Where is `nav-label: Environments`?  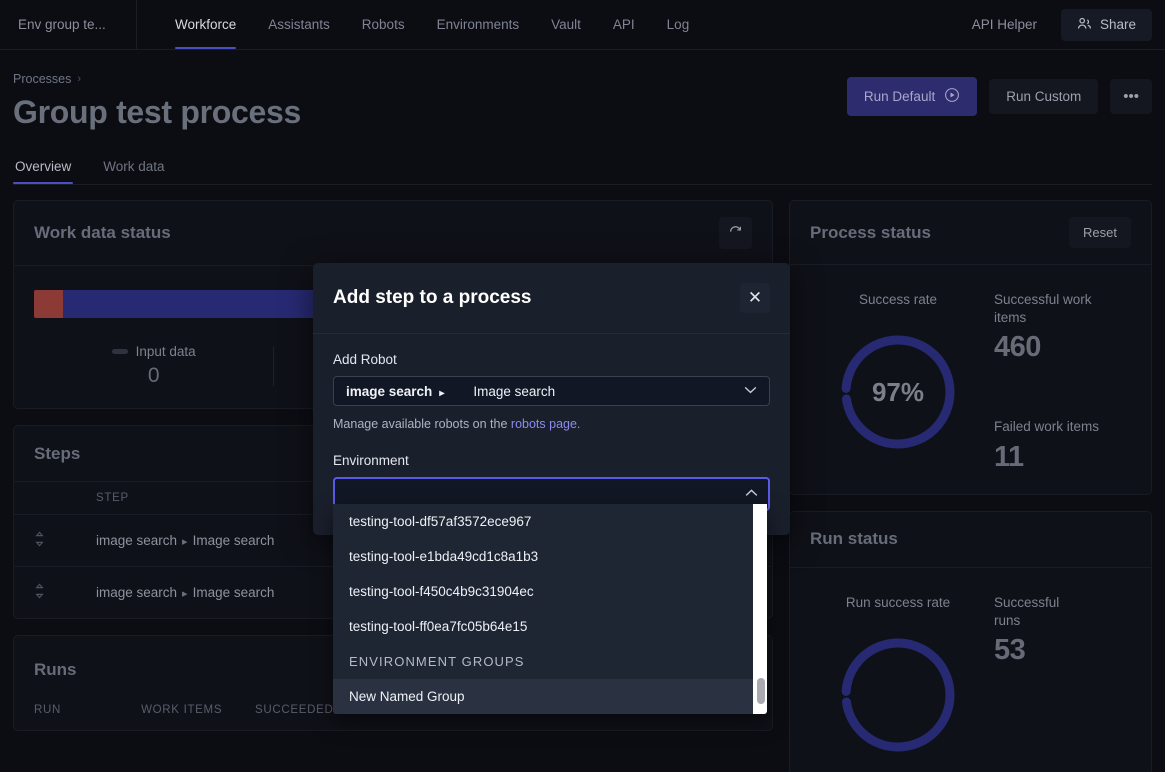
nav-label: Environments is located at coordinates (478, 24).